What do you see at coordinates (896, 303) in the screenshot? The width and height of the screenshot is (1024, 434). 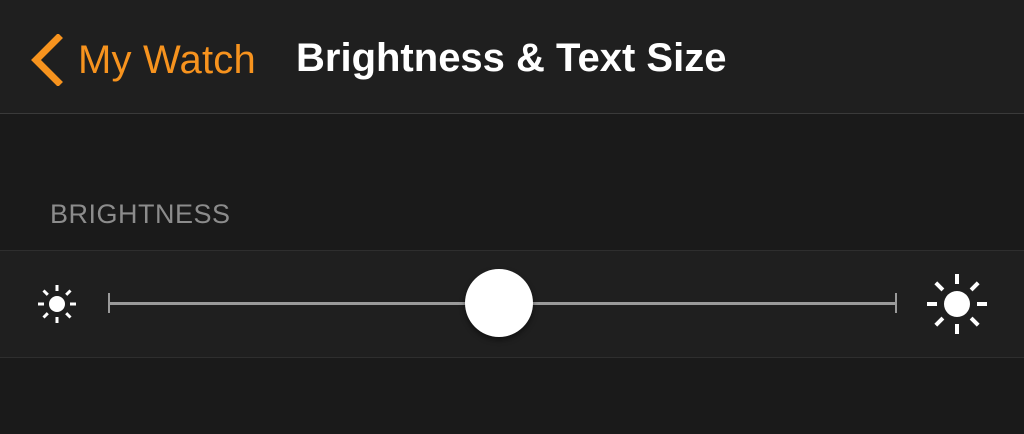 I see `slider-max-cap` at bounding box center [896, 303].